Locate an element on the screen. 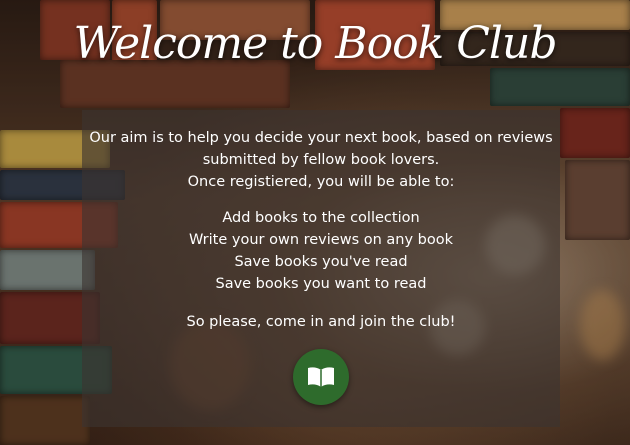 The image size is (630, 445). open-book-icon is located at coordinates (321, 377).